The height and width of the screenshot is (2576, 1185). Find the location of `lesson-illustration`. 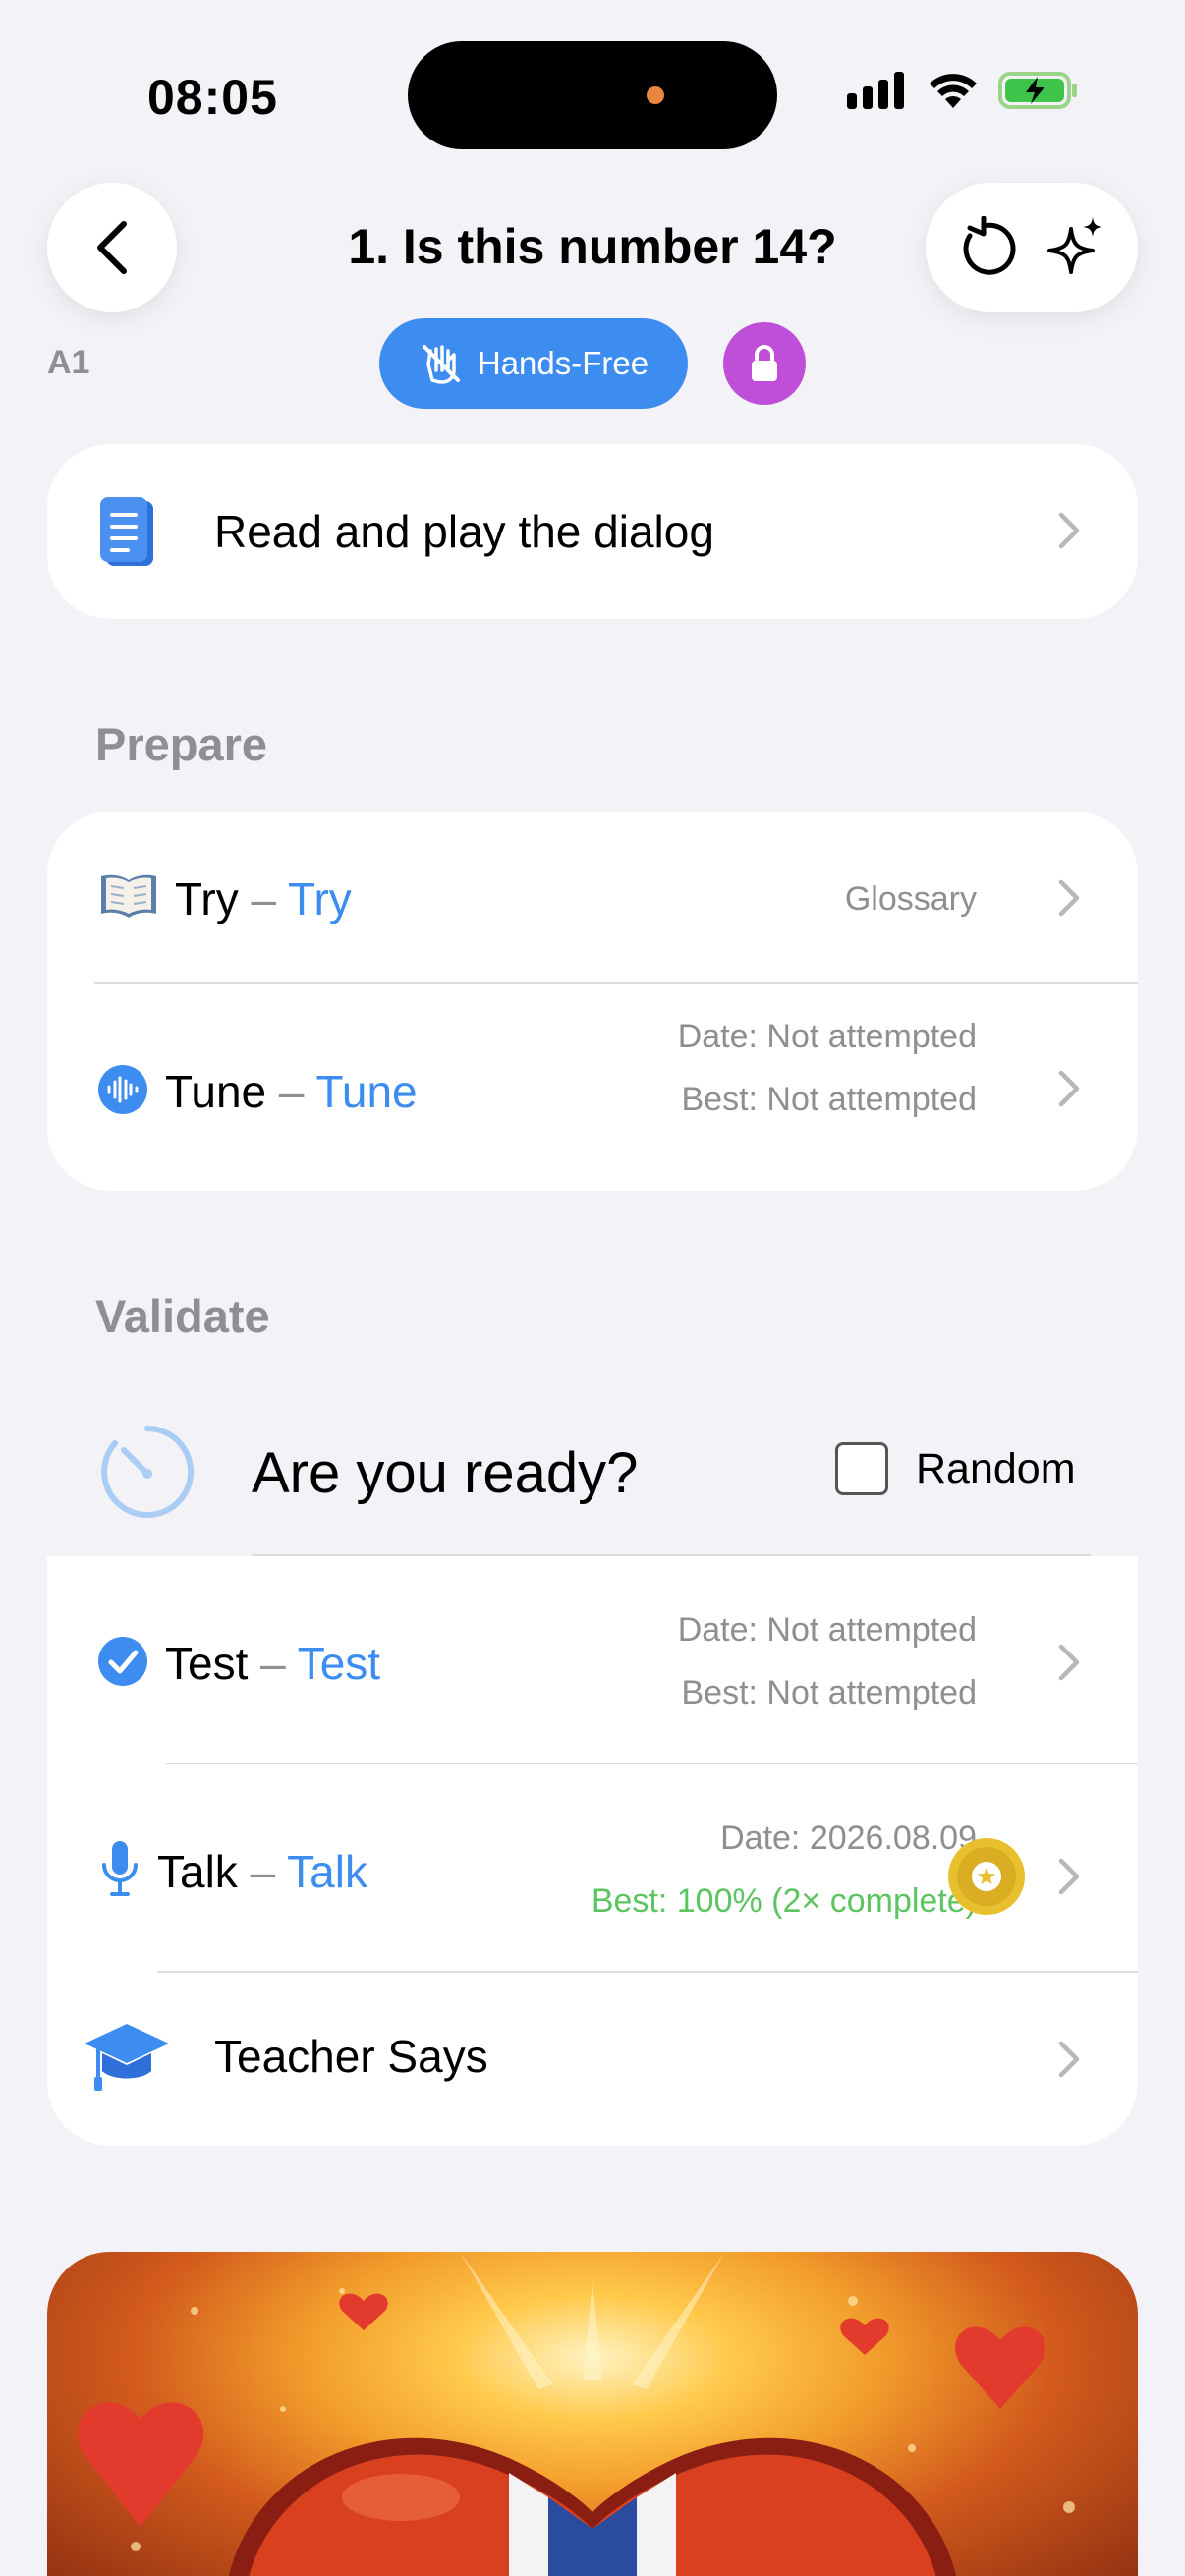

lesson-illustration is located at coordinates (592, 2414).